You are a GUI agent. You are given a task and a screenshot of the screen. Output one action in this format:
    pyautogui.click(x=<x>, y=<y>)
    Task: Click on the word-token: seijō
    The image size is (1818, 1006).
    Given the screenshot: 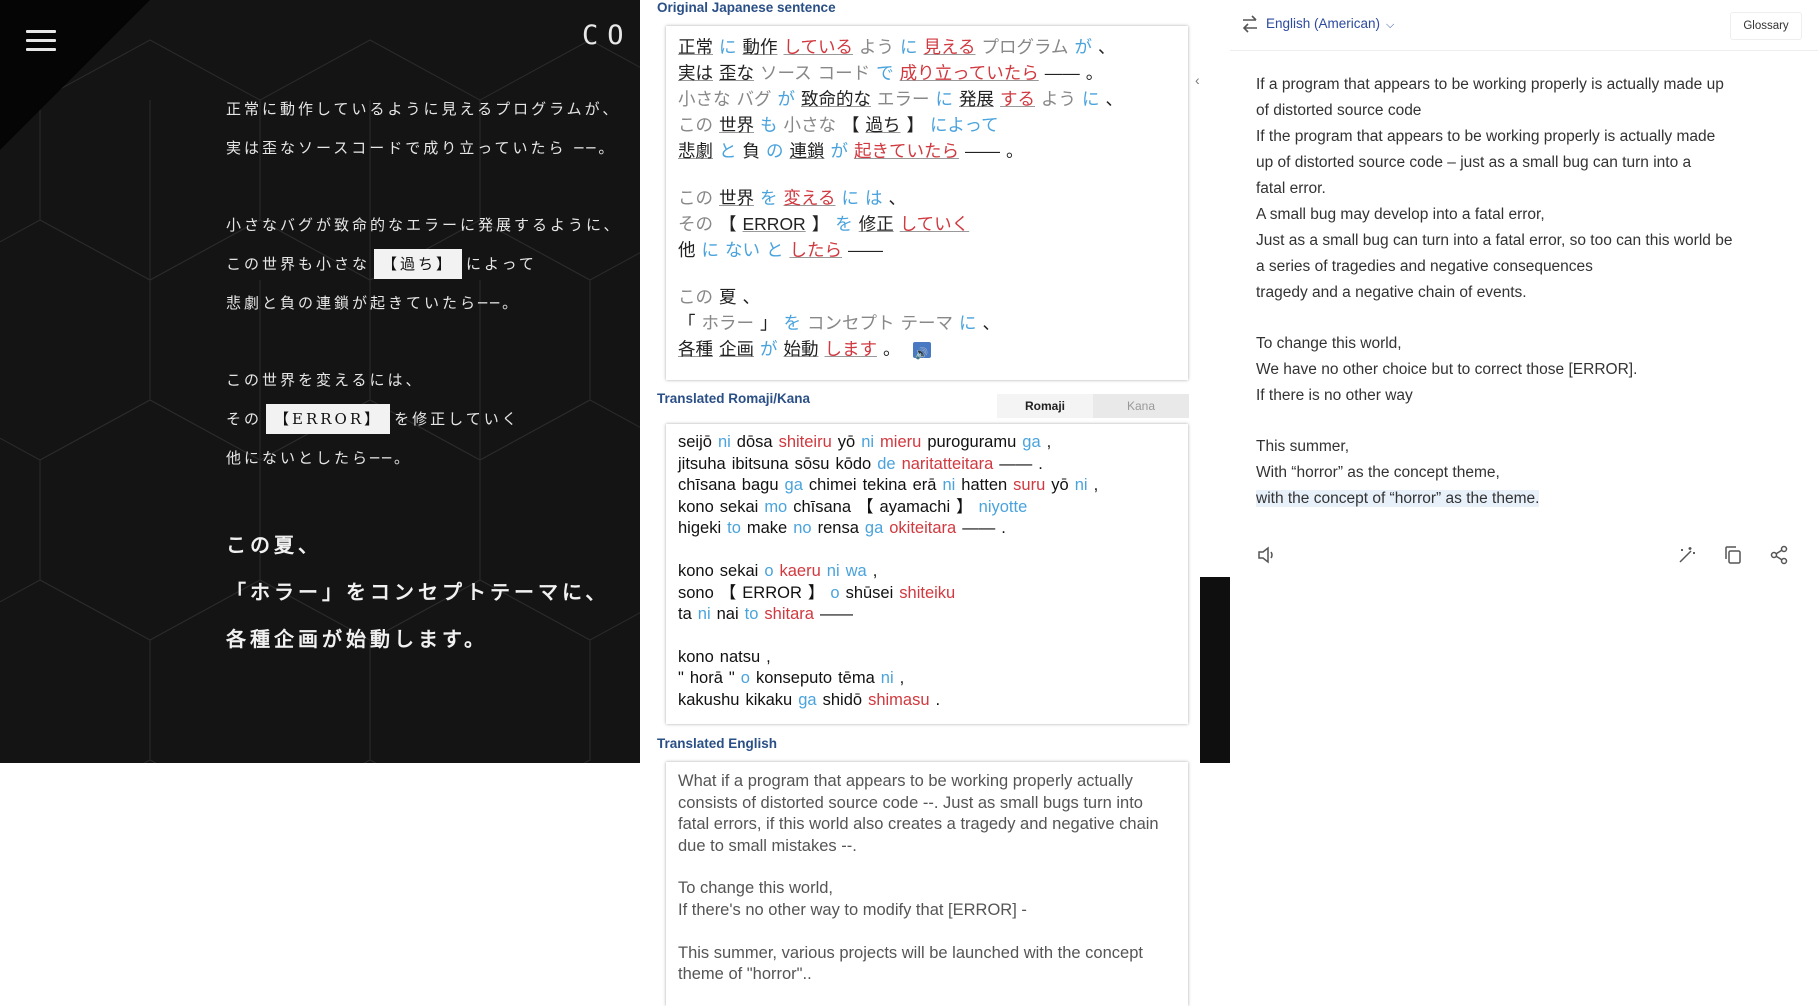 What is the action you would take?
    pyautogui.click(x=695, y=442)
    